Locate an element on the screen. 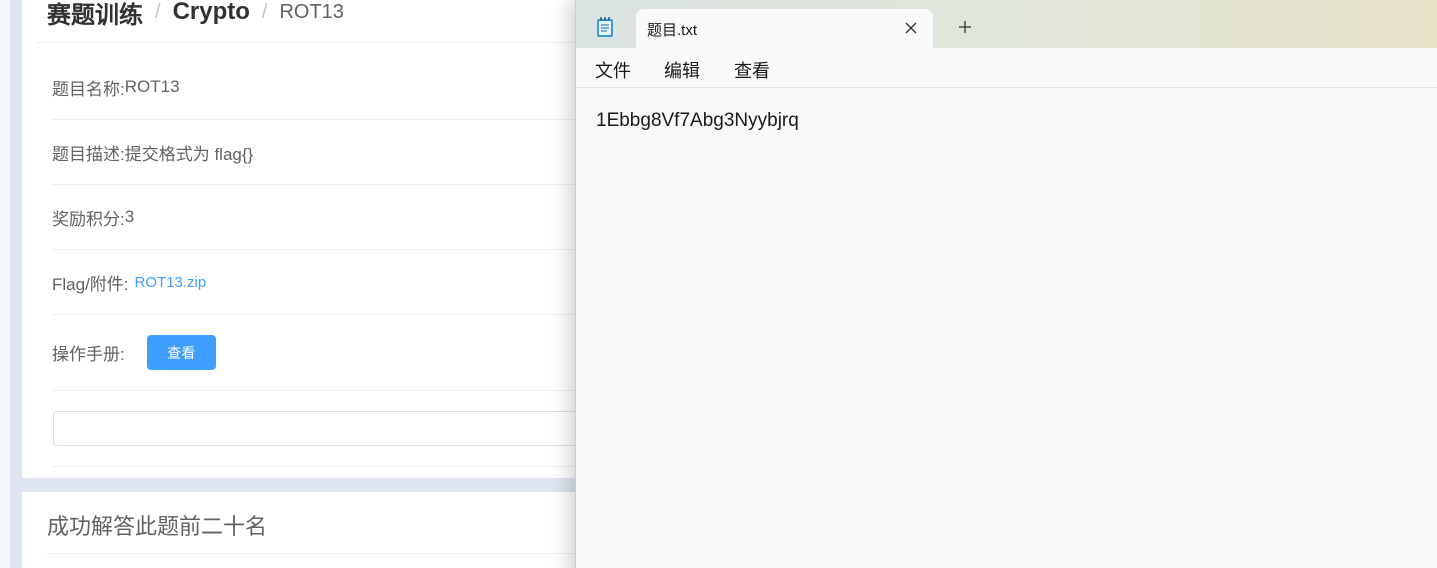  notepad-content: 1Ebbg8Vf7Abg3Nyybjrq is located at coordinates (697, 121).